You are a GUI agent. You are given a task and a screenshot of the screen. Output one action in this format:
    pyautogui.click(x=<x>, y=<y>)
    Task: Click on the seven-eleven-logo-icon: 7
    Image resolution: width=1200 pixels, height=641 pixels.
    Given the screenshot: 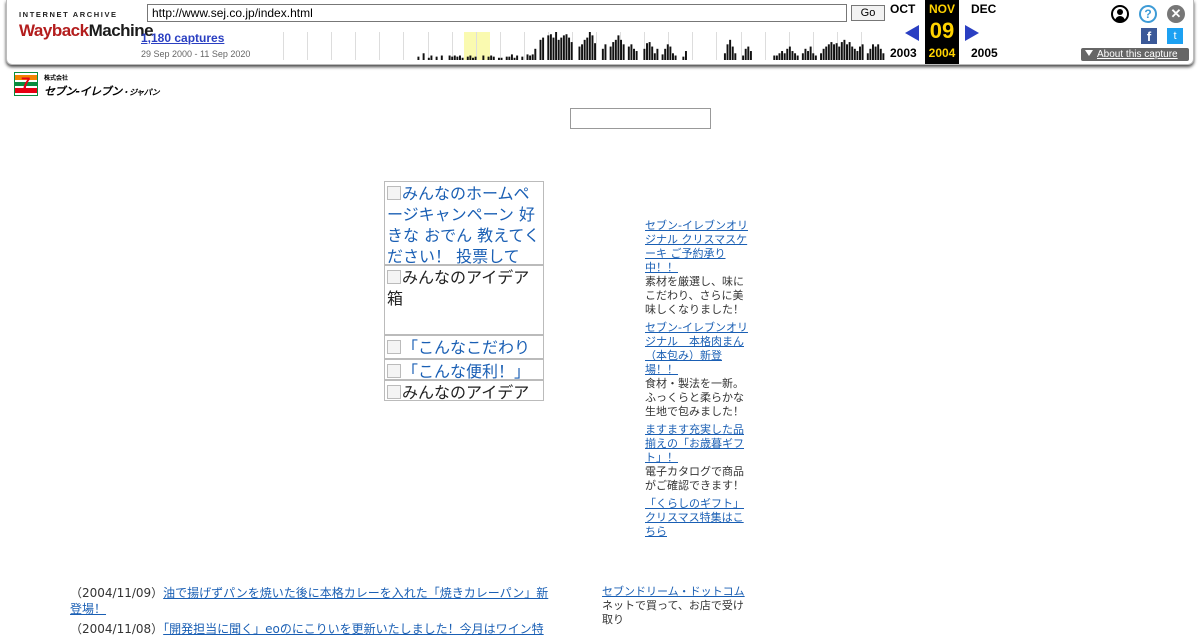 What is the action you would take?
    pyautogui.click(x=26, y=84)
    